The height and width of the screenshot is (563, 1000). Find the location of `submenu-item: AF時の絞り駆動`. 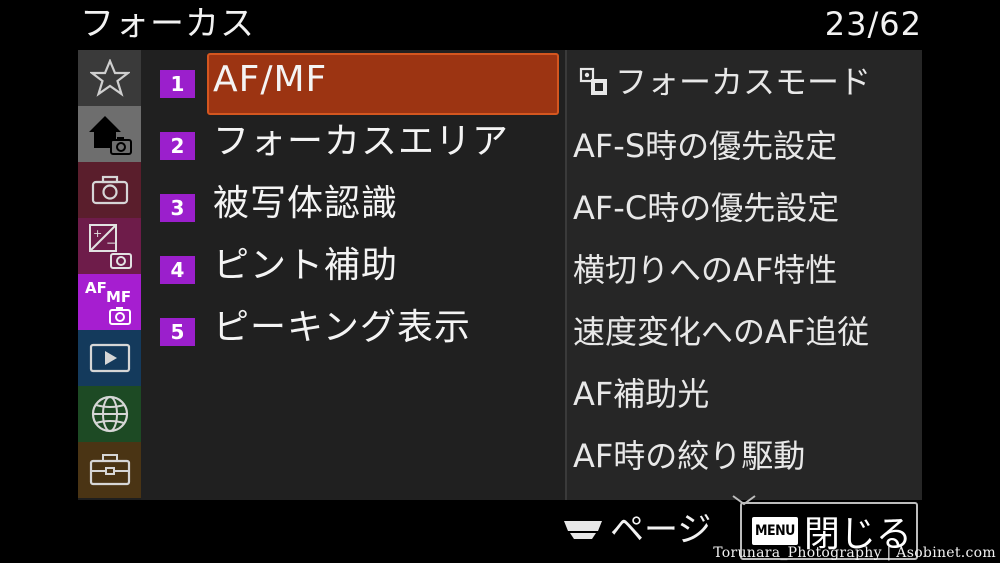

submenu-item: AF時の絞り駆動 is located at coordinates (689, 456).